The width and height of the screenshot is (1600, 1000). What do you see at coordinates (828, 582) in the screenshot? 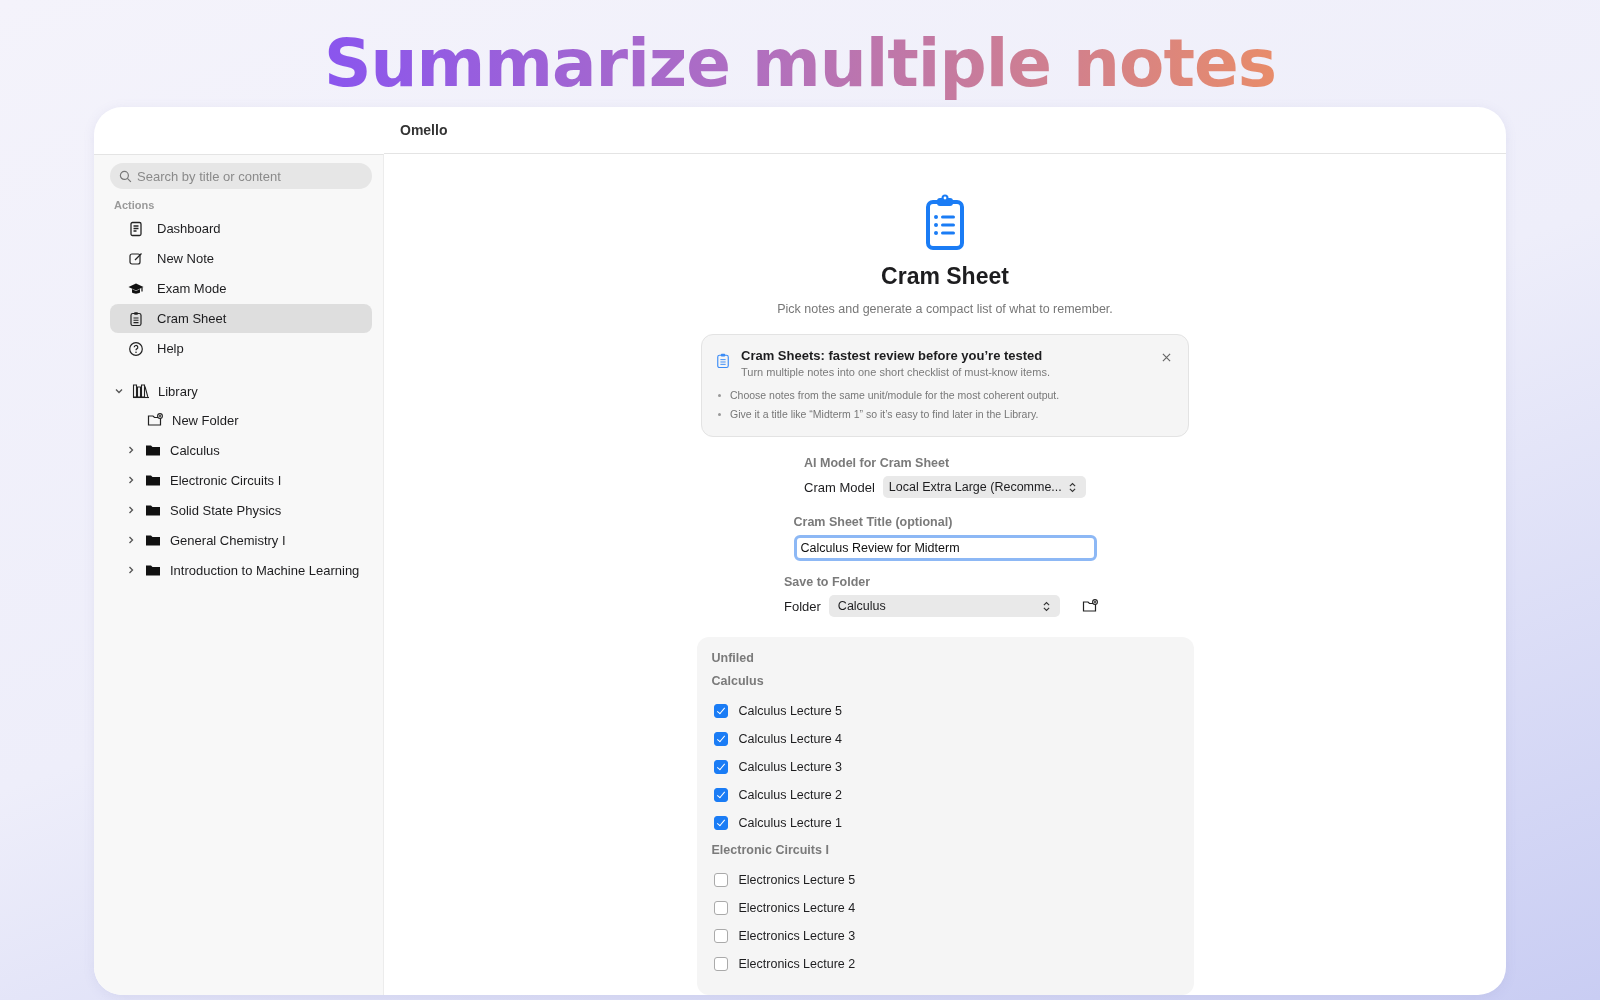
I see `section-heading: Save to Folder` at bounding box center [828, 582].